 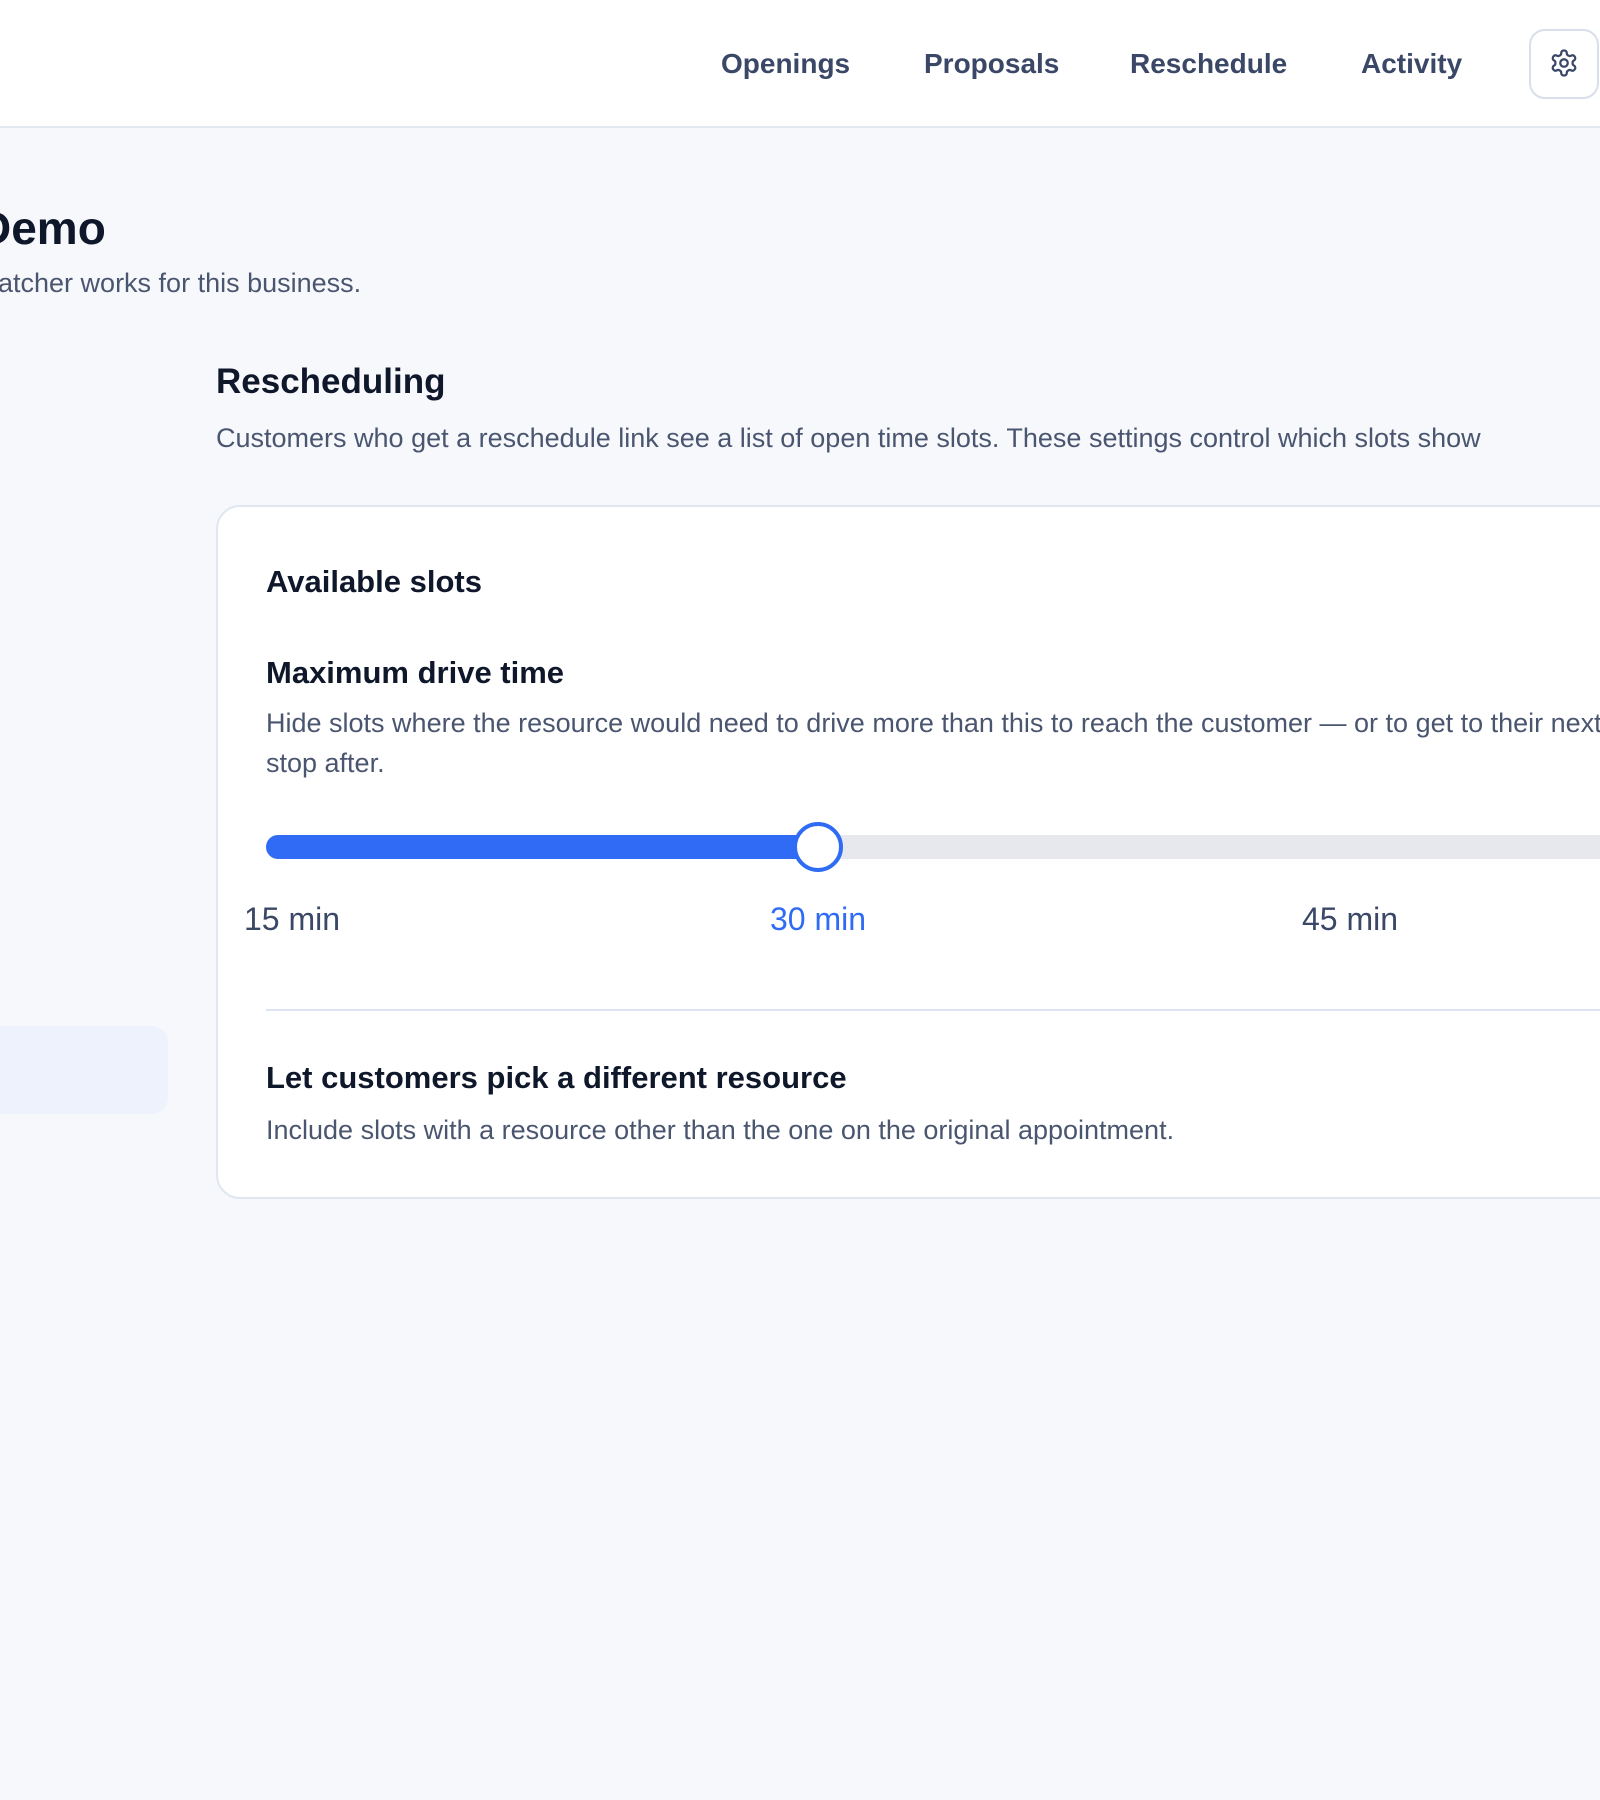 What do you see at coordinates (415, 672) in the screenshot?
I see `drive-time-title: Maximum drive time` at bounding box center [415, 672].